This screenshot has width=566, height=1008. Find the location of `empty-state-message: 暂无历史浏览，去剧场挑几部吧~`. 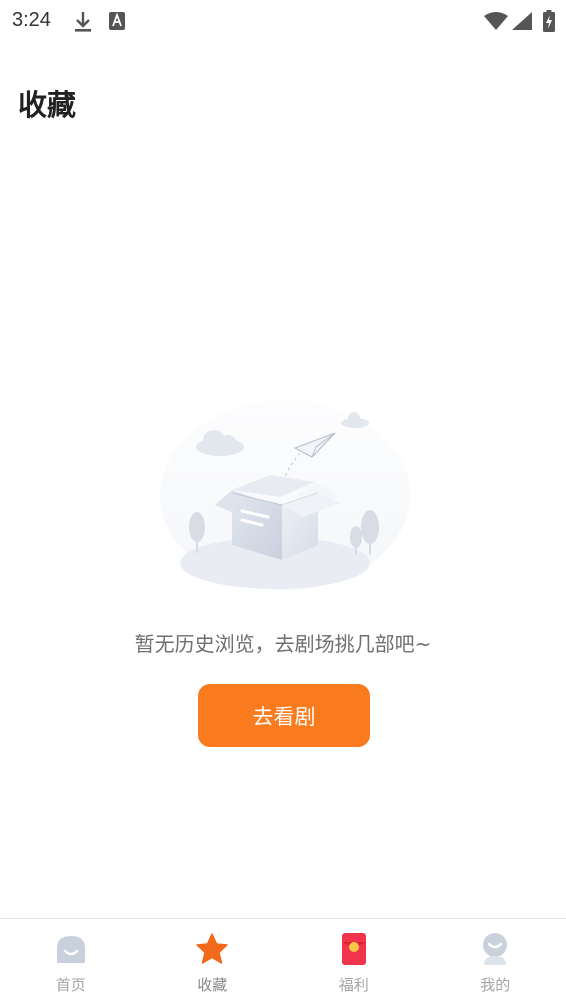

empty-state-message: 暂无历史浏览，去剧场挑几部吧~ is located at coordinates (283, 644).